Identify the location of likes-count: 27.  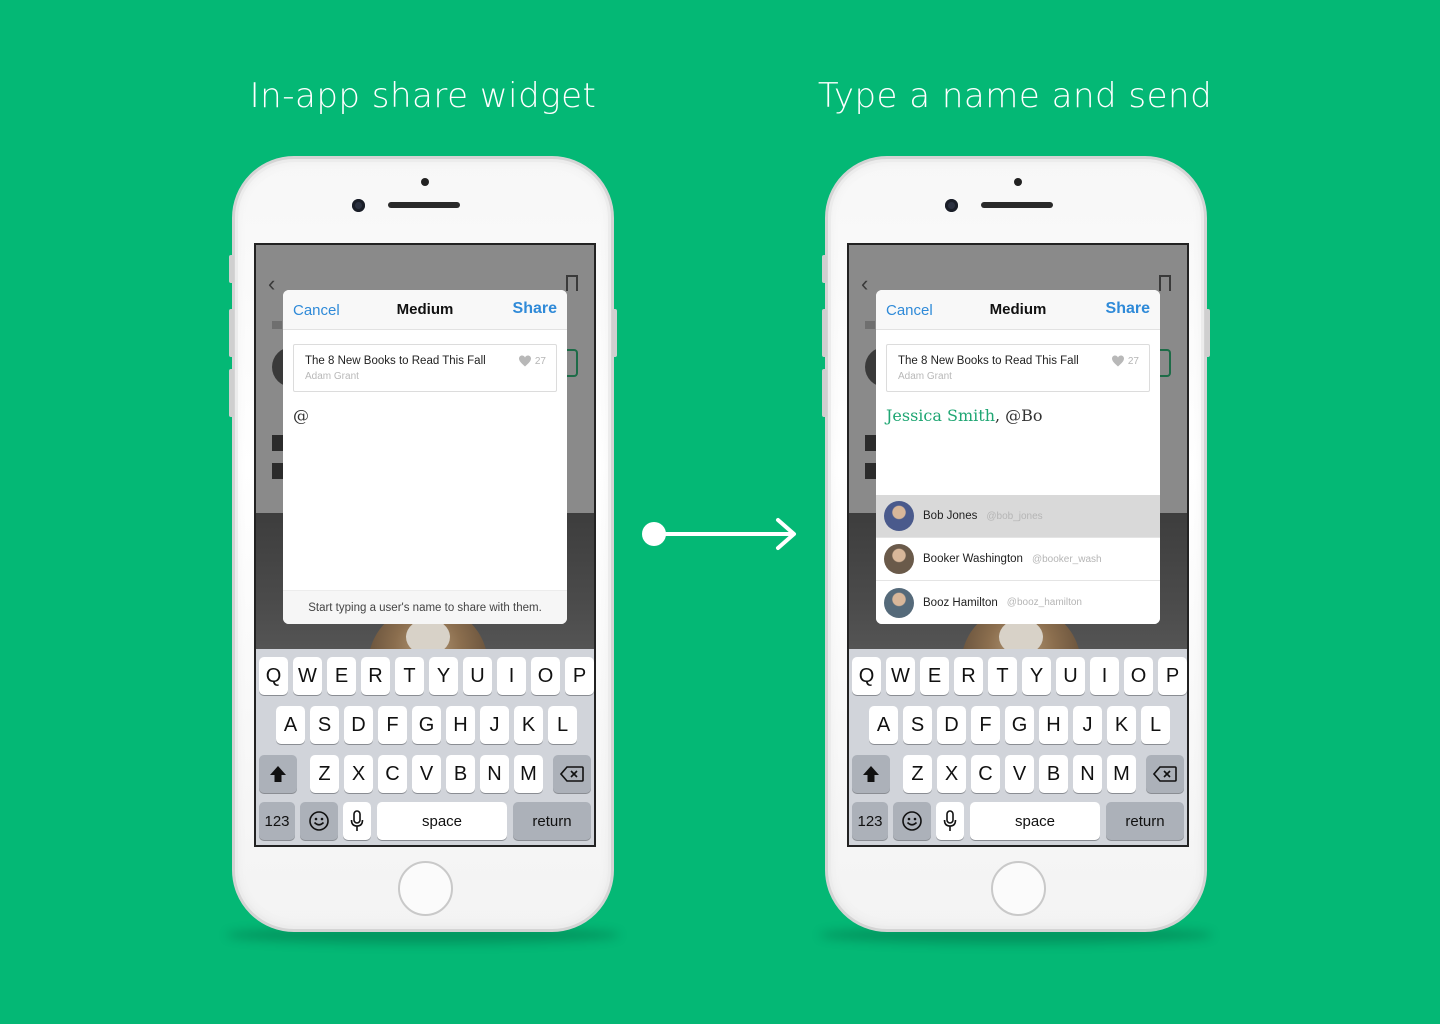
(1133, 361).